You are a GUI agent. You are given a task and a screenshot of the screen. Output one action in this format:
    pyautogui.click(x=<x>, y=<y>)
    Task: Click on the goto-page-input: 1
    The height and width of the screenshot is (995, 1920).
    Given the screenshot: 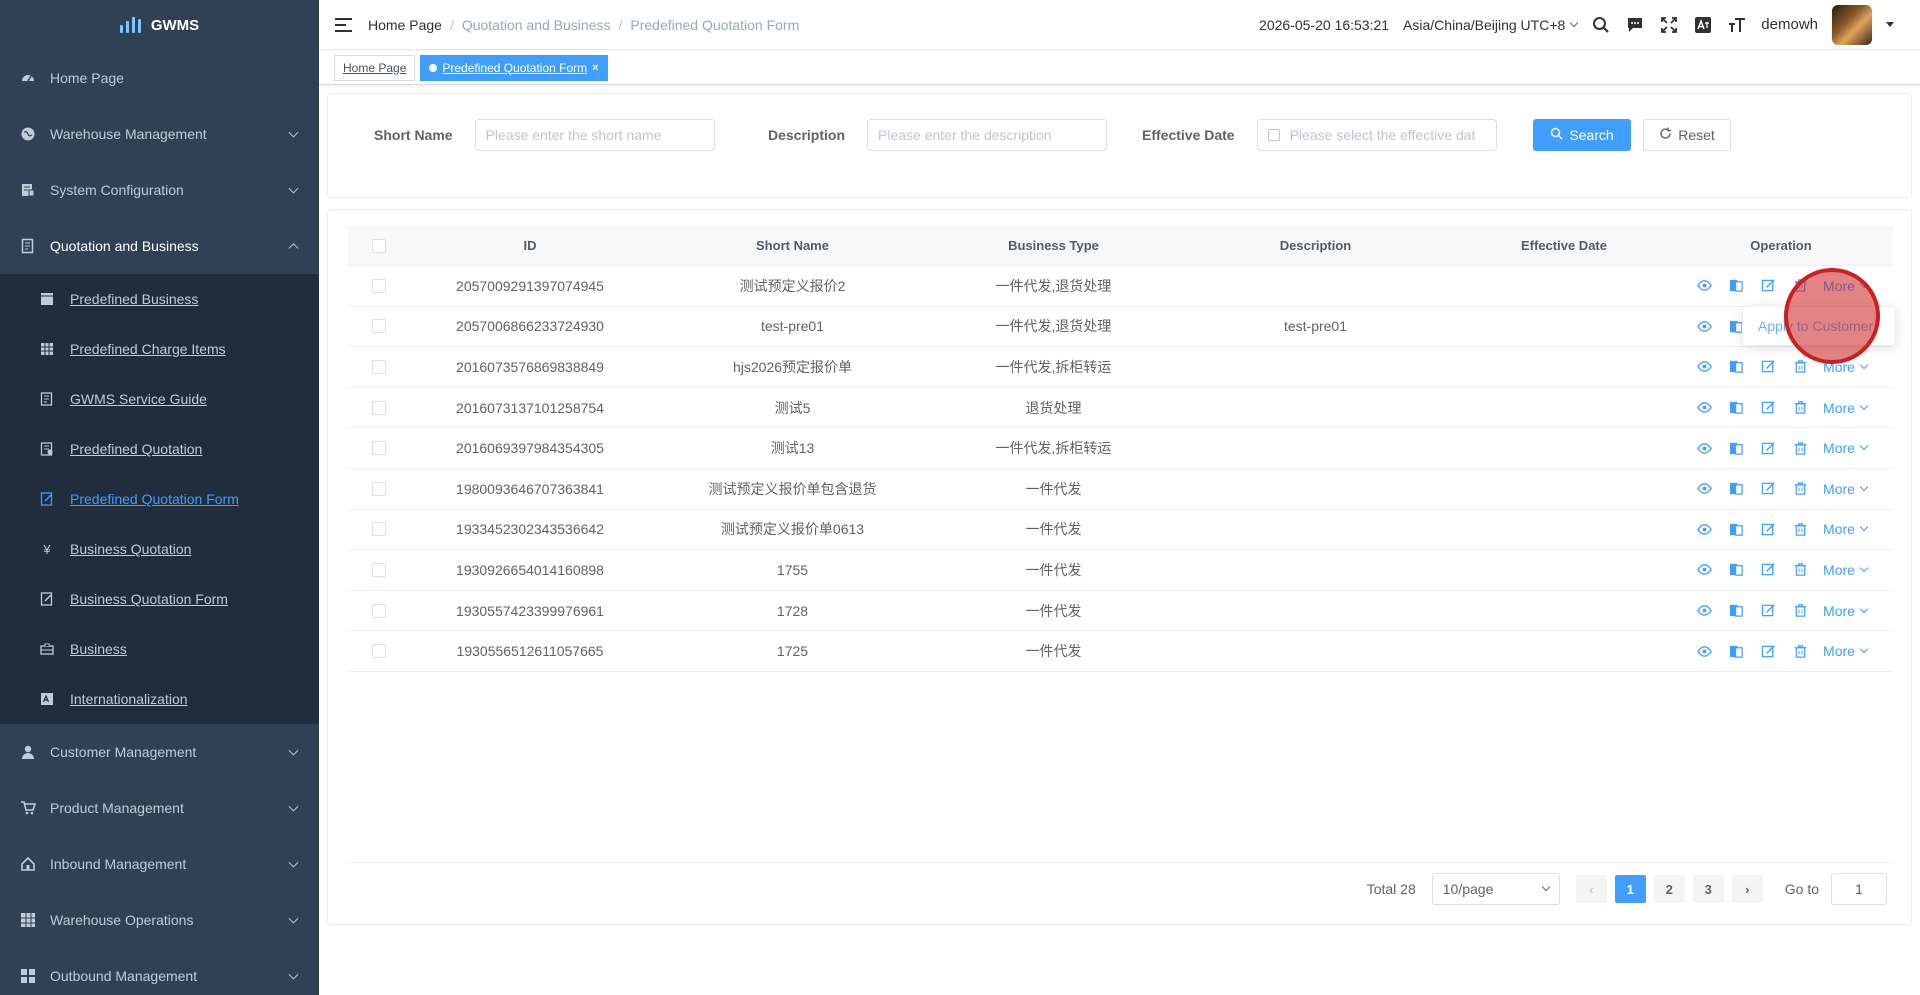 What is the action you would take?
    pyautogui.click(x=1859, y=889)
    